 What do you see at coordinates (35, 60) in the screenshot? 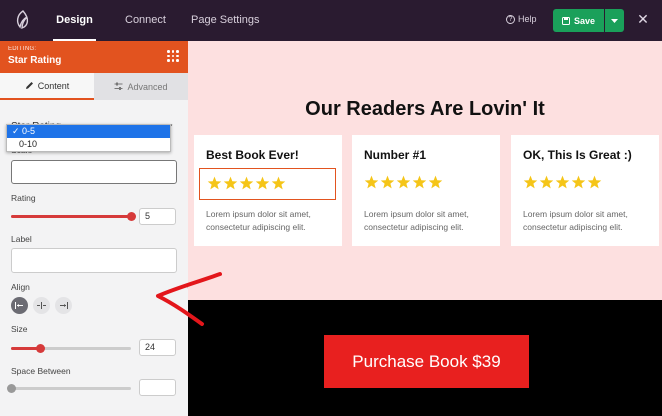
I see `editing-block-title: Star Rating` at bounding box center [35, 60].